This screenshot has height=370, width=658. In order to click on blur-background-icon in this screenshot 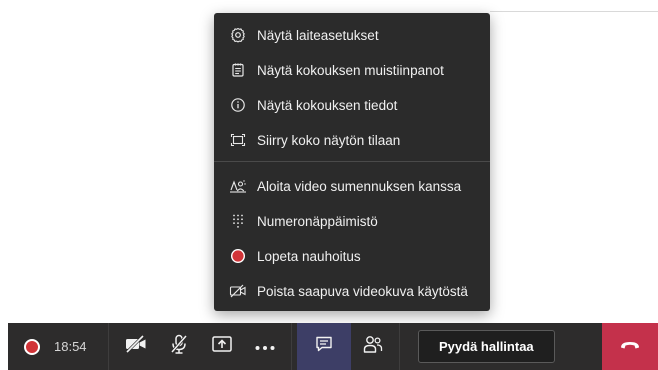, I will do `click(238, 186)`.